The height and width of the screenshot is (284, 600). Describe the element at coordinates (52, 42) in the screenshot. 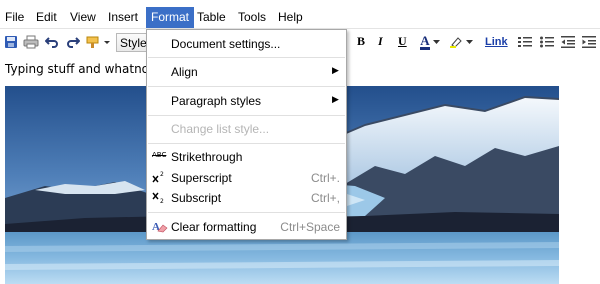

I see `undo-icon` at that location.